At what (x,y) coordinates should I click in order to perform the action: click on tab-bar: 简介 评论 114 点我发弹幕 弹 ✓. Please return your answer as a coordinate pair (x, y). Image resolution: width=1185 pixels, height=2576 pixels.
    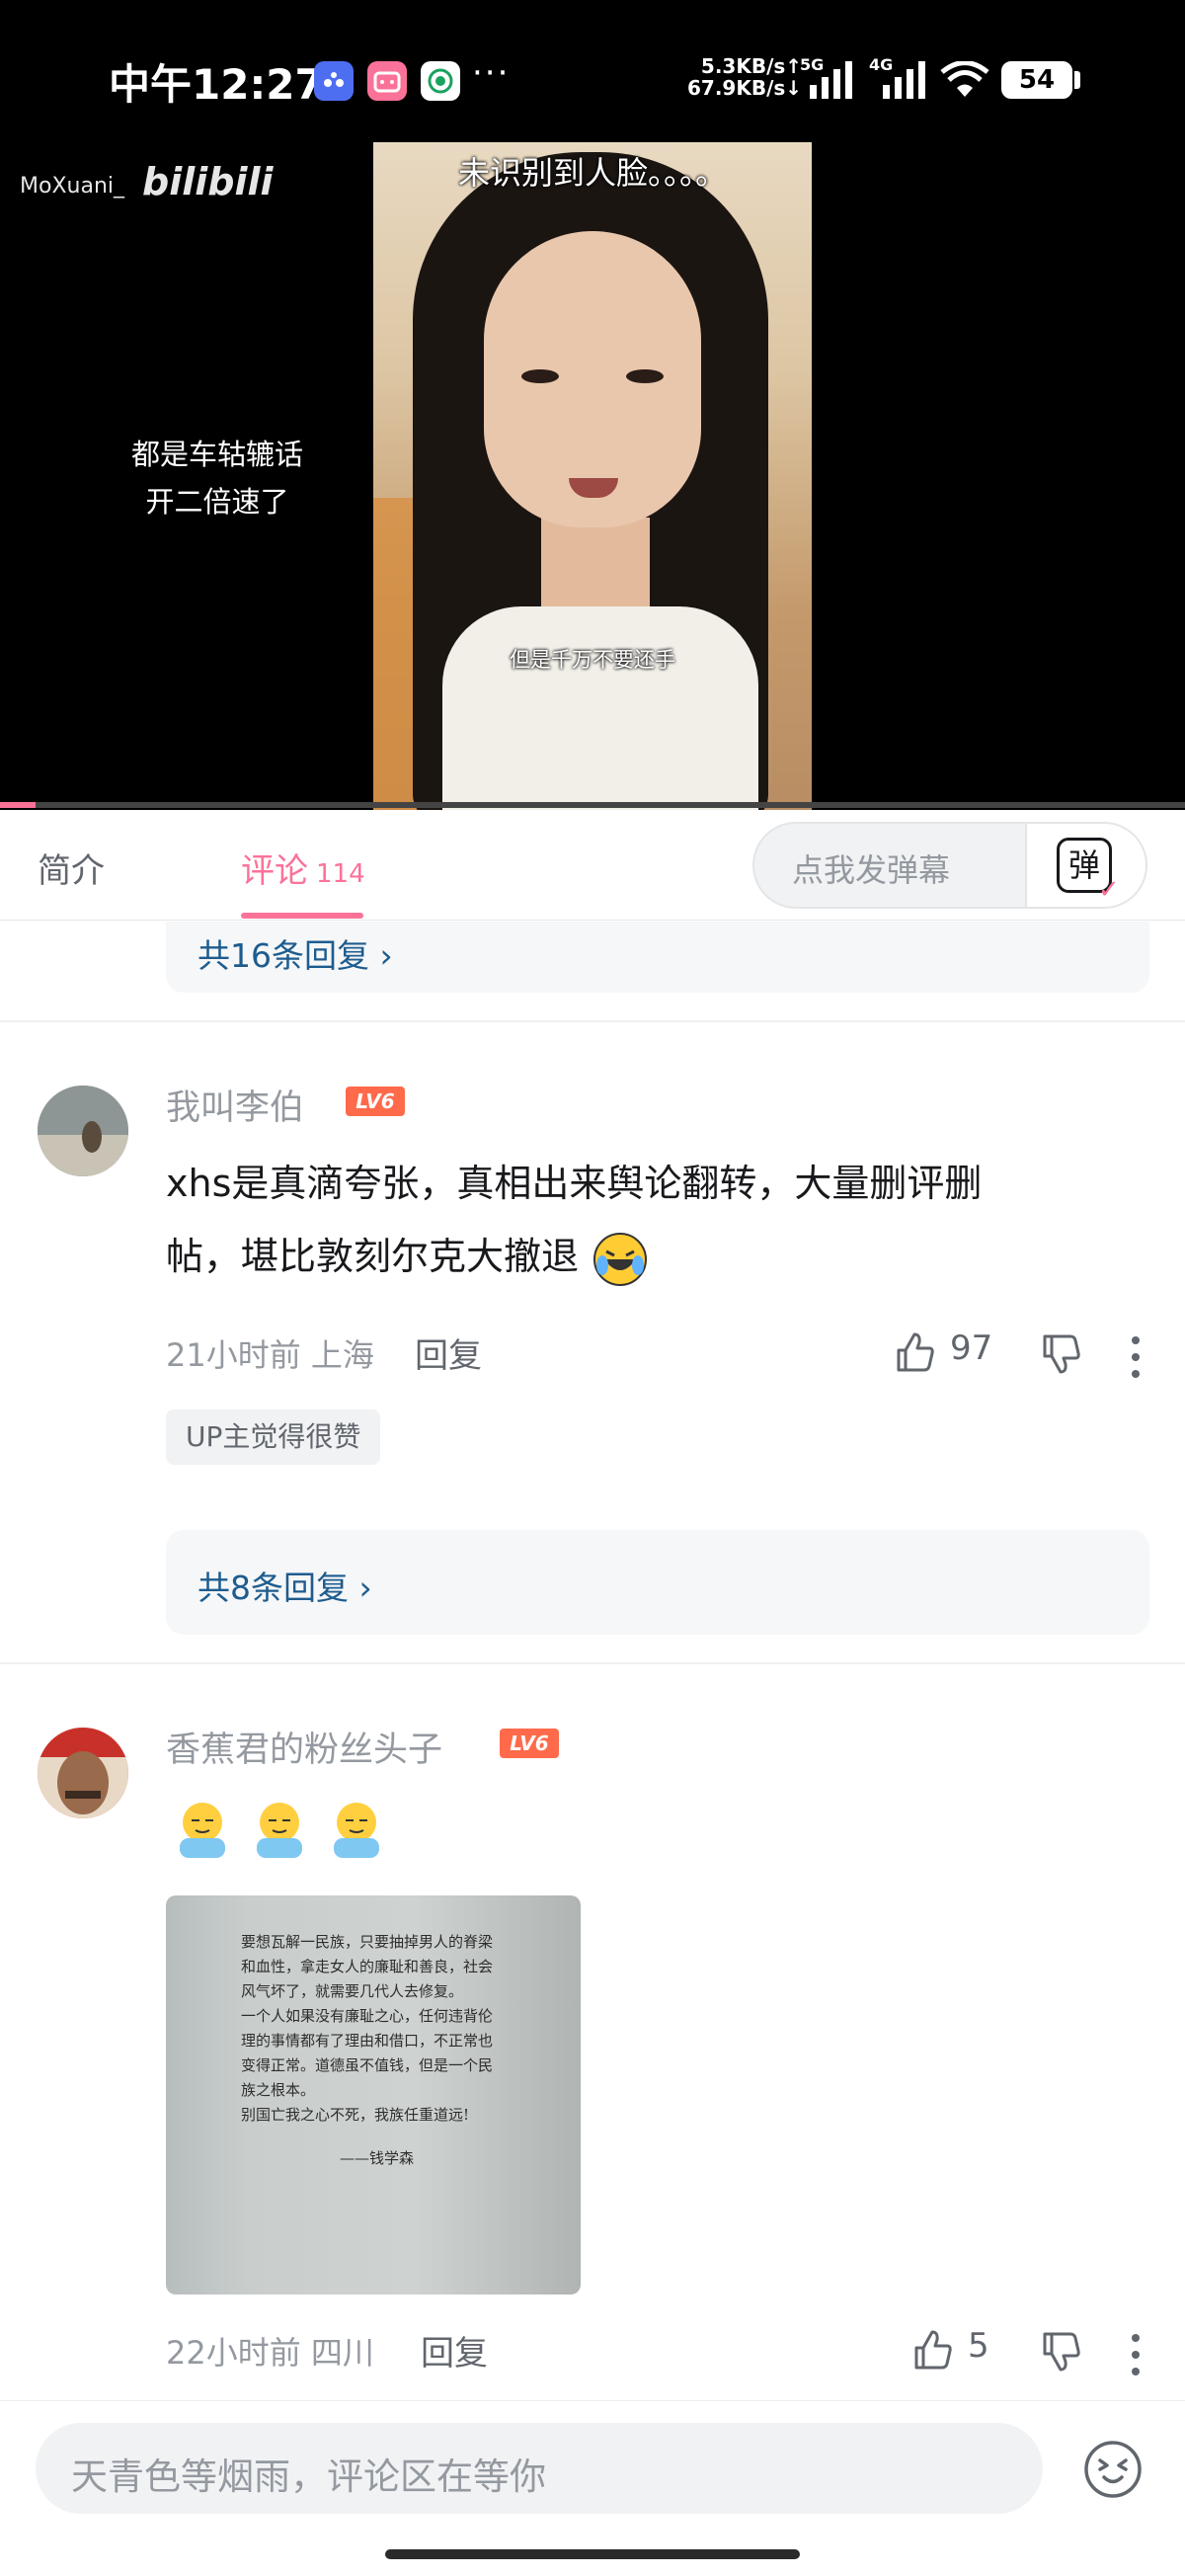
    Looking at the image, I should click on (592, 865).